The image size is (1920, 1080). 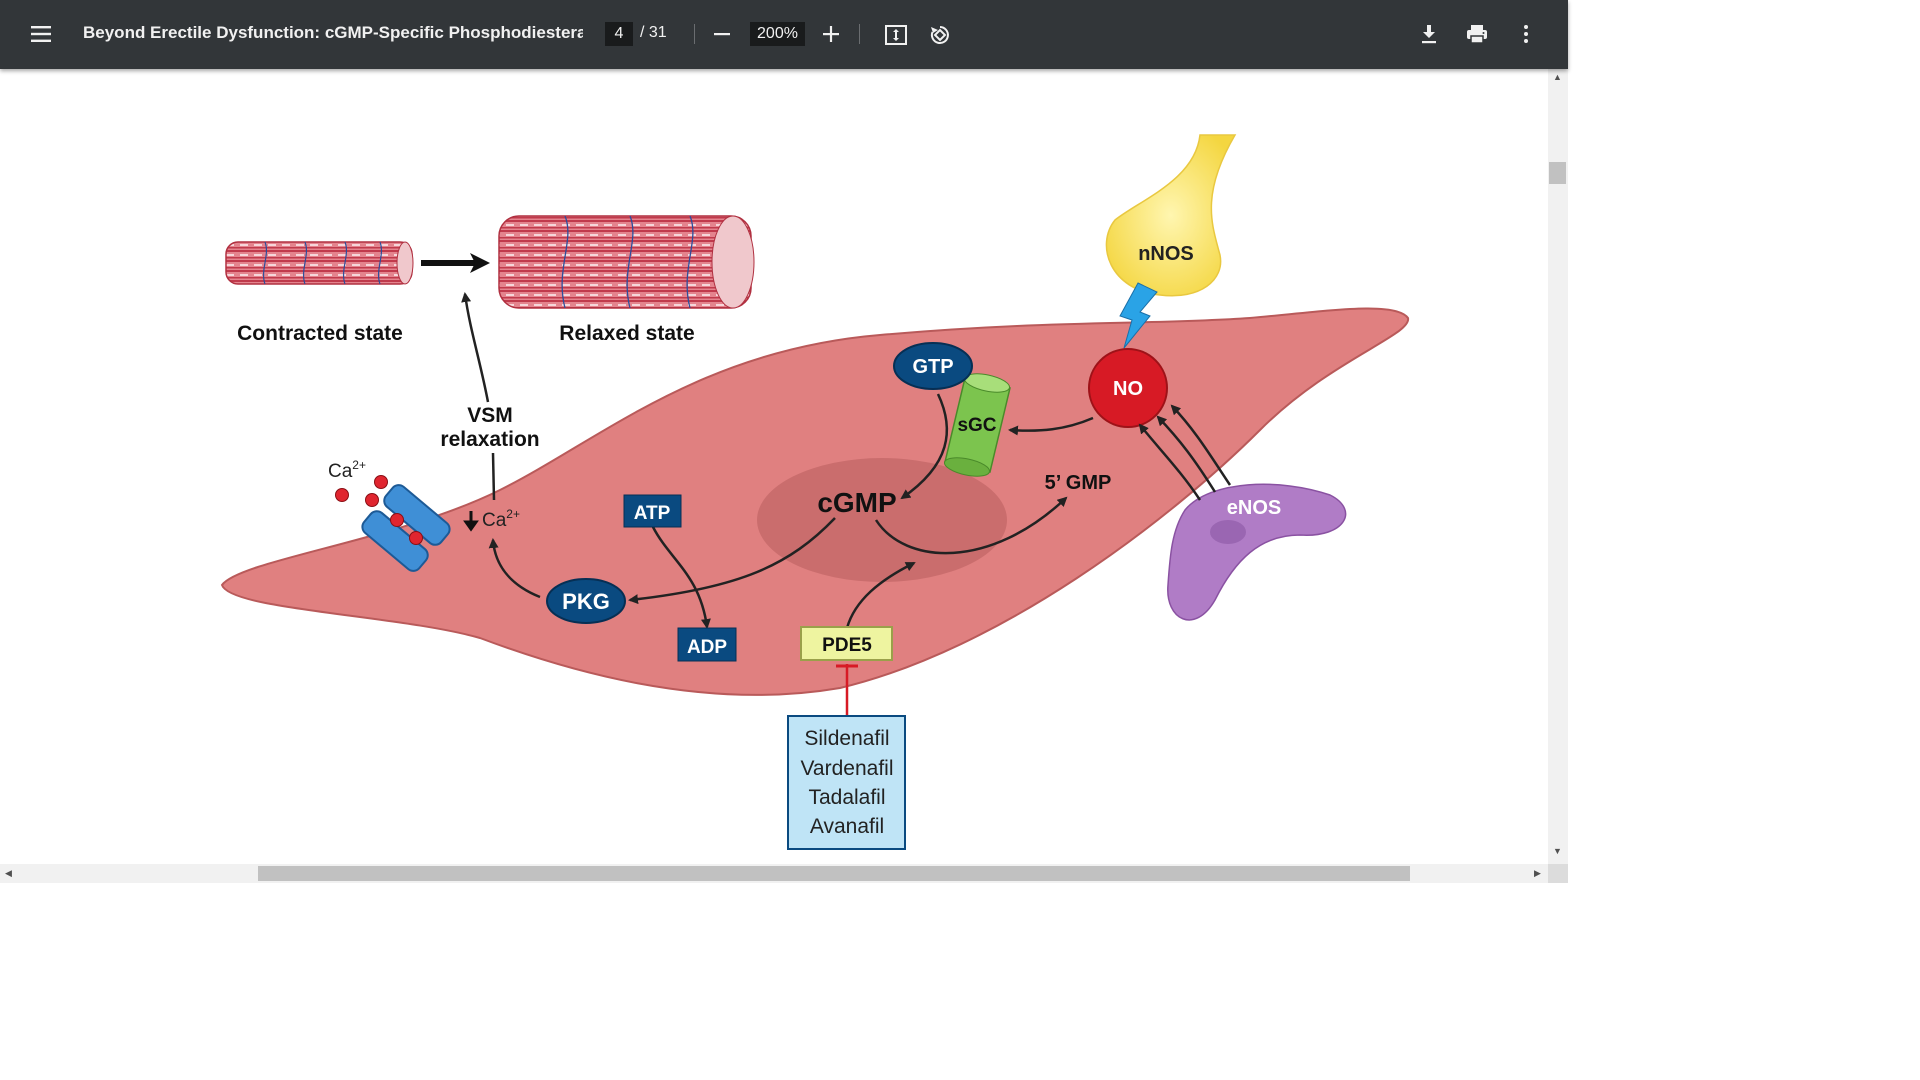 What do you see at coordinates (846, 738) in the screenshot?
I see `drug-sildenafil: Sildenafil` at bounding box center [846, 738].